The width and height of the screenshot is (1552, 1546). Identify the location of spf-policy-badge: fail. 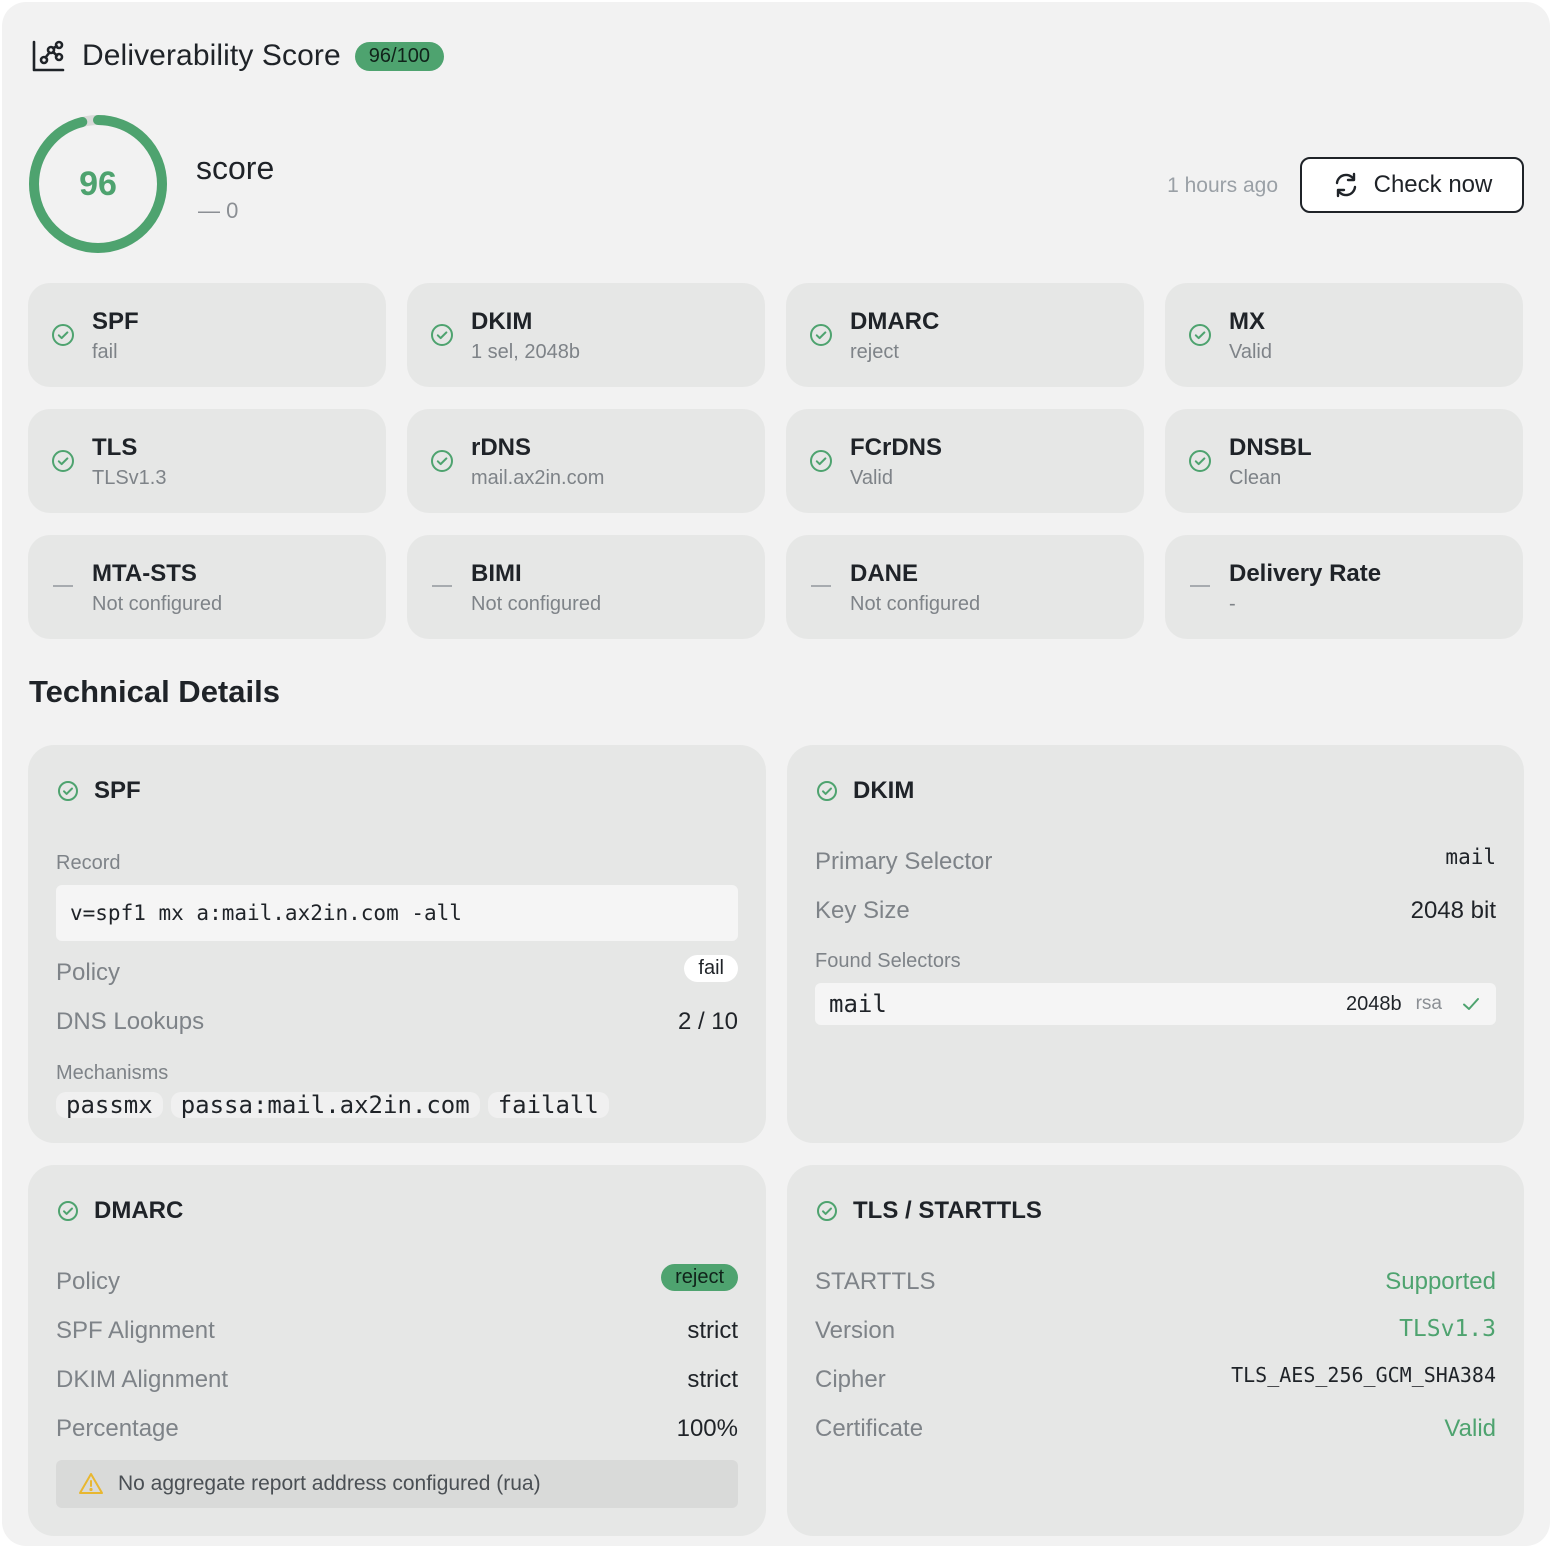
(711, 968).